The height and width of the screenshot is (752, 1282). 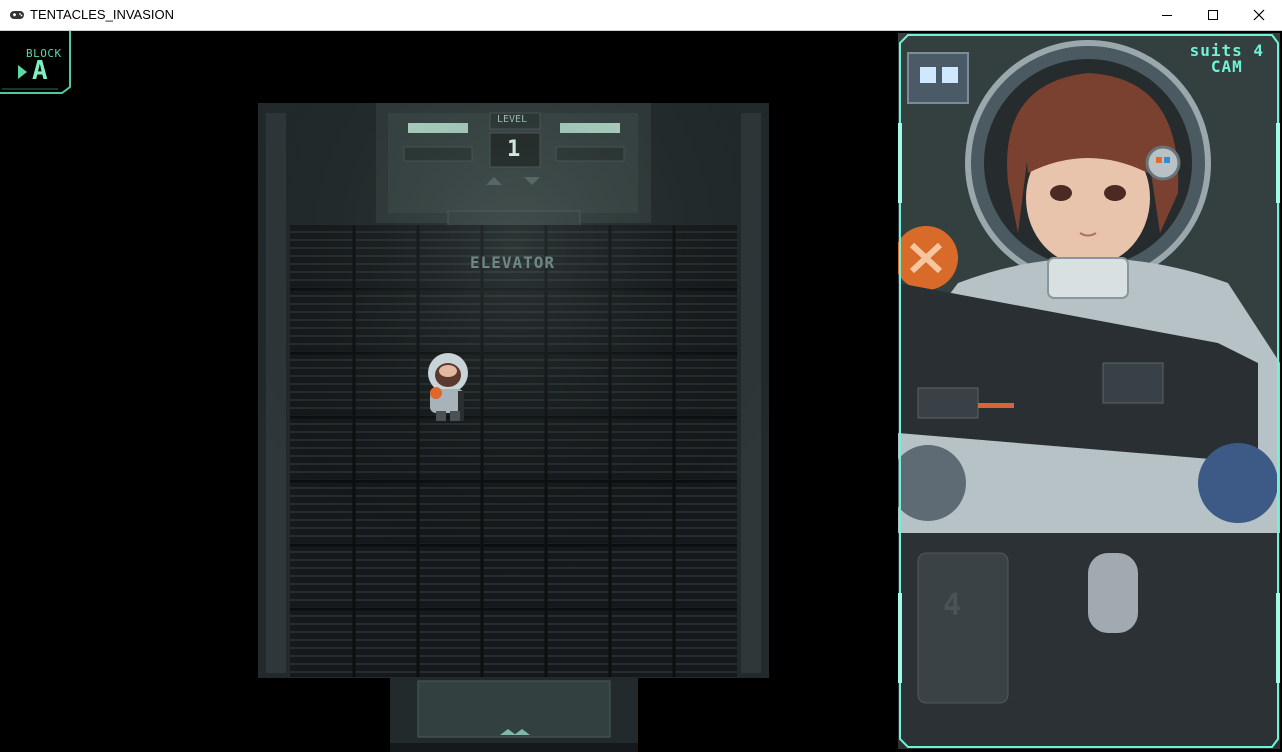 I want to click on suit-number: 4, so click(x=952, y=605).